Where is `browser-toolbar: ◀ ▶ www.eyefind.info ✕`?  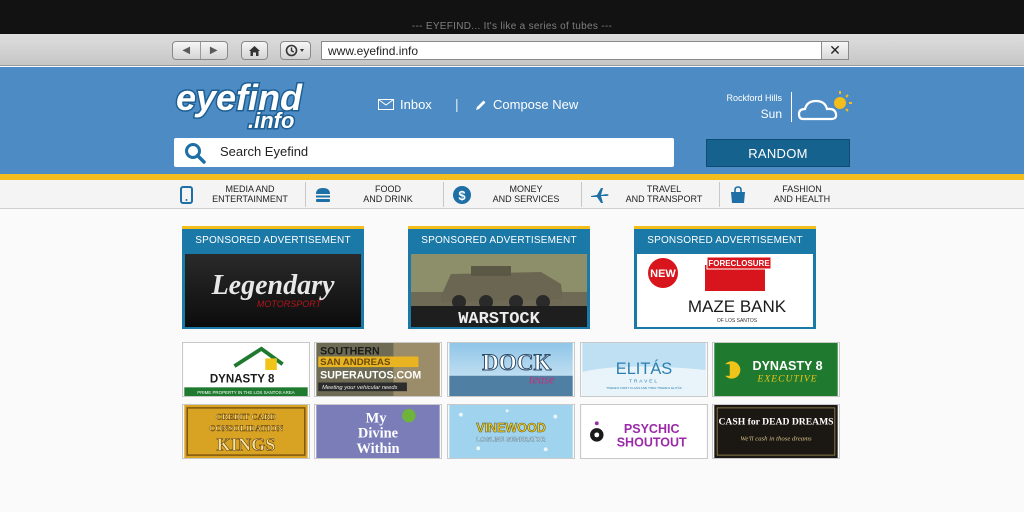 browser-toolbar: ◀ ▶ www.eyefind.info ✕ is located at coordinates (512, 50).